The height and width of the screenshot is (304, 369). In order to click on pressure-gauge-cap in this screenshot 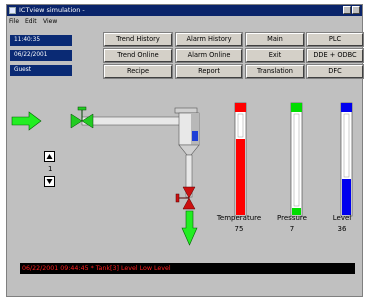, I will do `click(296, 107)`.